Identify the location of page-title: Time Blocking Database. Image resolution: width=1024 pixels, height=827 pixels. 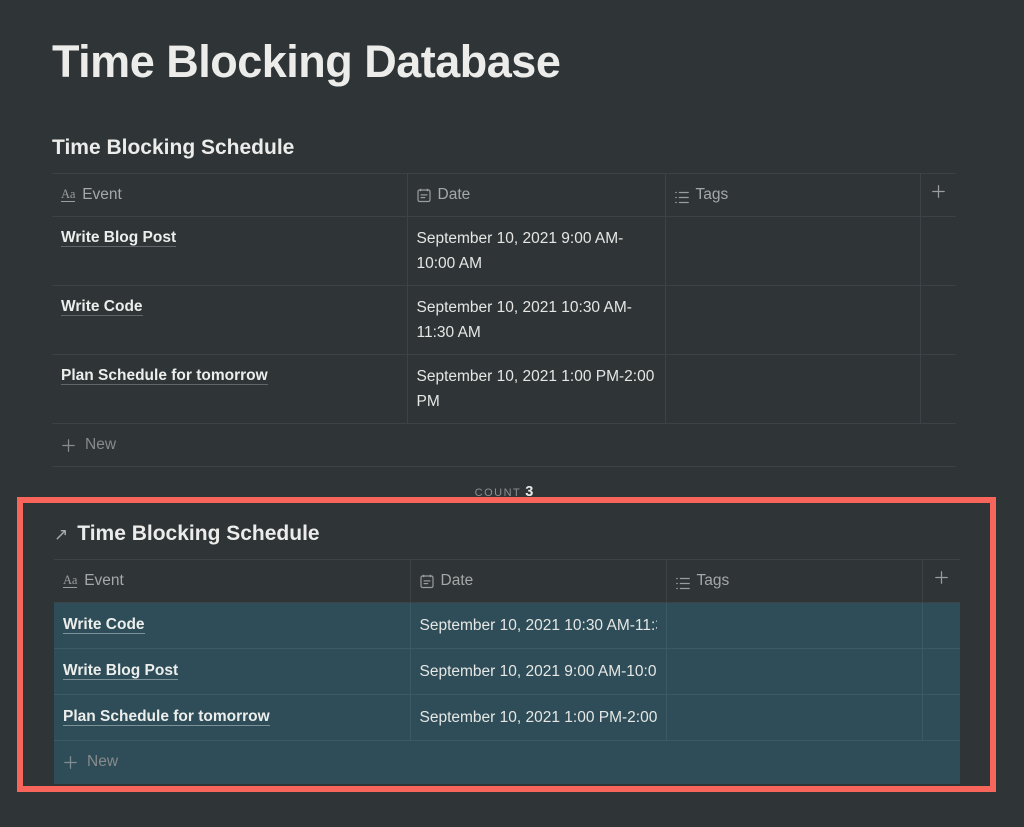
(306, 61).